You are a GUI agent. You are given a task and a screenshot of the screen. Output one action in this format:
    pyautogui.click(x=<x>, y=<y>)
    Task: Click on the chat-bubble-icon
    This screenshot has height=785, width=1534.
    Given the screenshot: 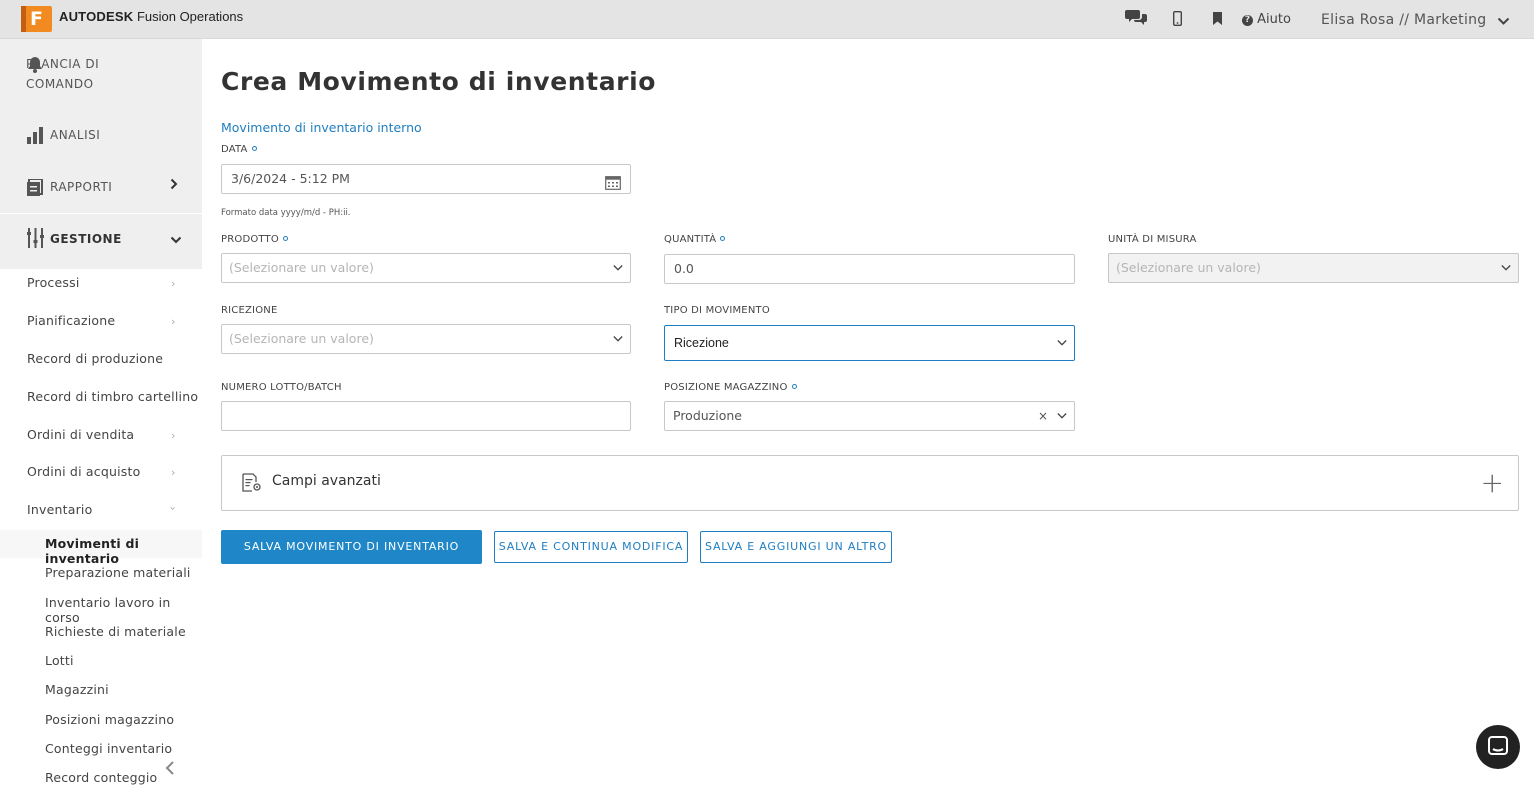 What is the action you would take?
    pyautogui.click(x=1498, y=747)
    